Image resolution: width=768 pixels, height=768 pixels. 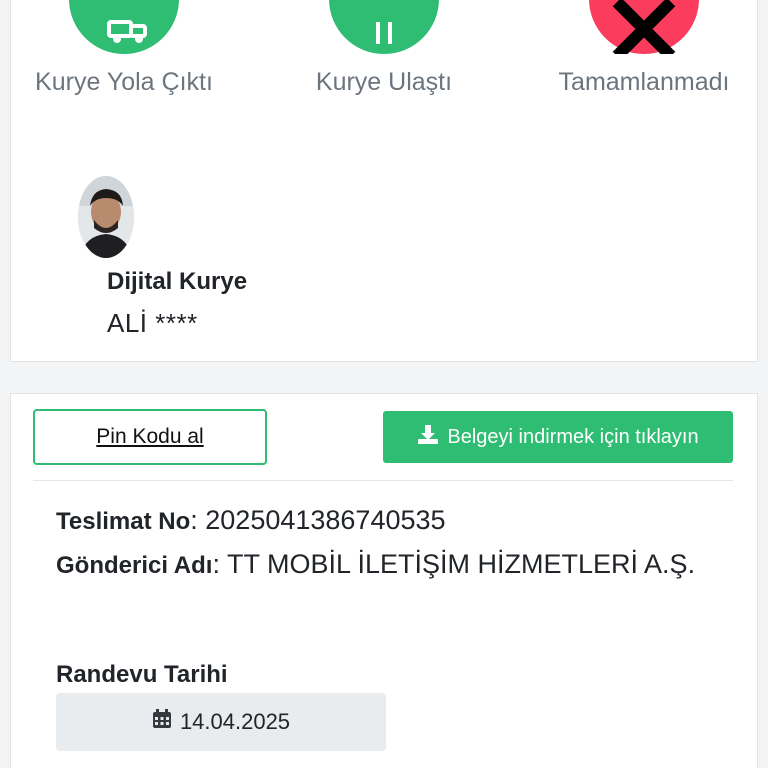 What do you see at coordinates (124, 27) in the screenshot?
I see `truck-icon` at bounding box center [124, 27].